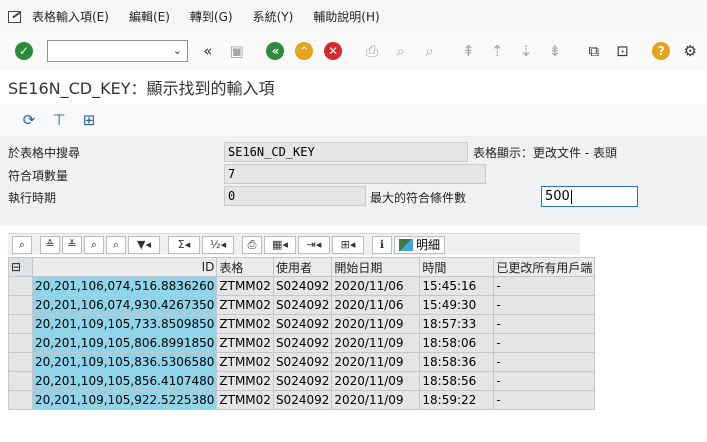 The width and height of the screenshot is (707, 442). What do you see at coordinates (211, 16) in the screenshot?
I see `menu-item-goto: 轉到(G)` at bounding box center [211, 16].